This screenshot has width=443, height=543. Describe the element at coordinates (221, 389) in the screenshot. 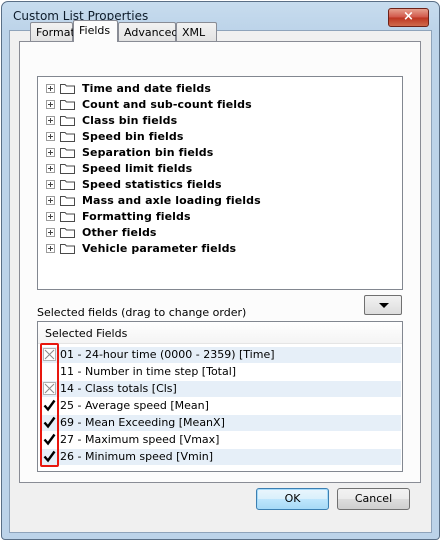

I see `list-item: 14 - Class totals [Cls]` at that location.